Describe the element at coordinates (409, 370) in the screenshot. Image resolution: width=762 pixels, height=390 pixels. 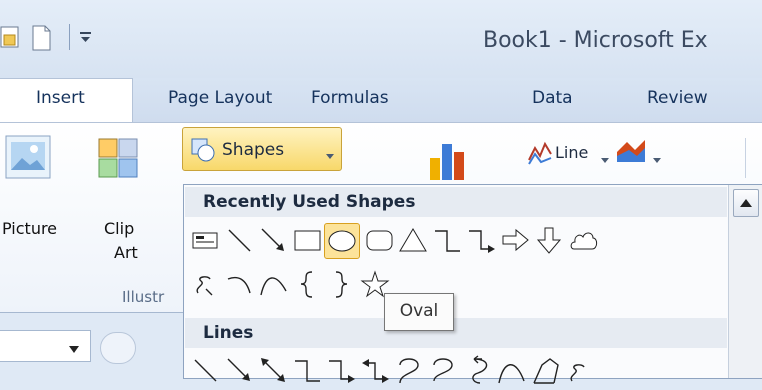
I see `curved-connector-shape` at that location.